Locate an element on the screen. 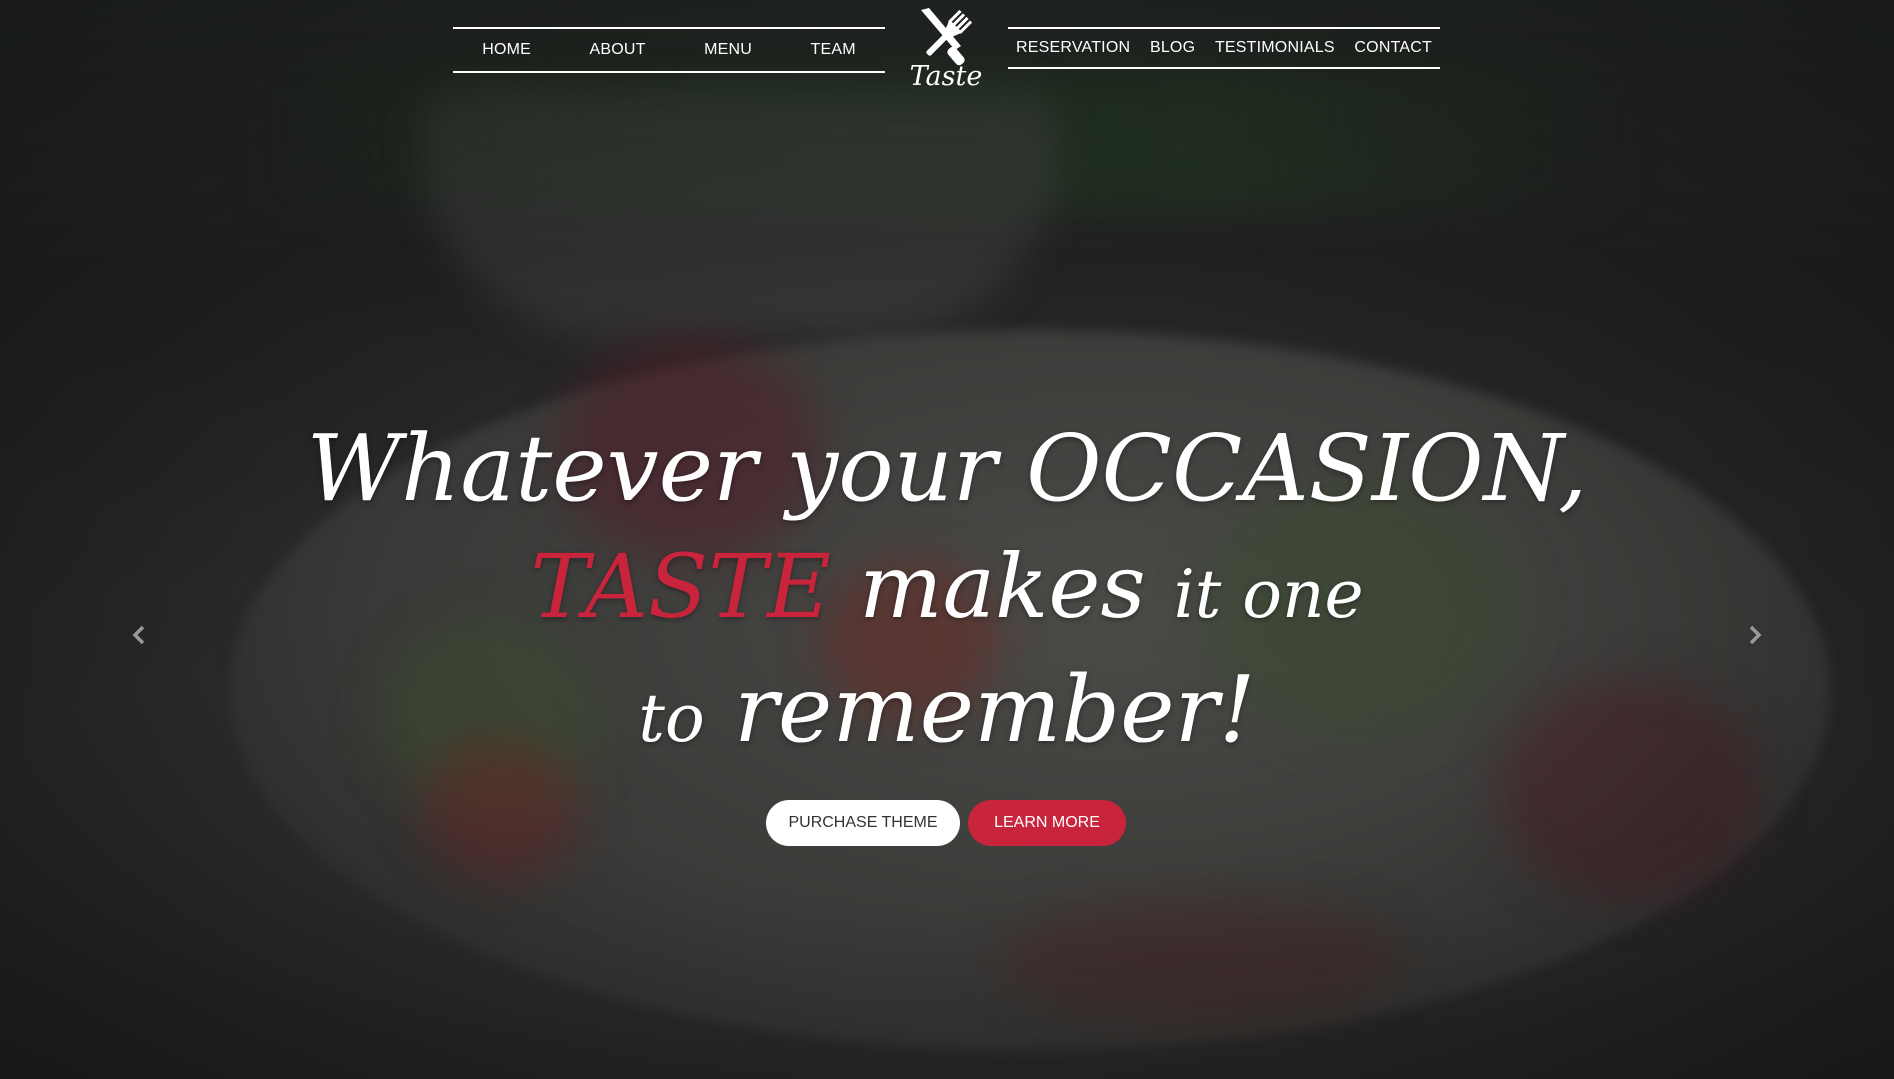  nav-item-home: HOME is located at coordinates (506, 50).